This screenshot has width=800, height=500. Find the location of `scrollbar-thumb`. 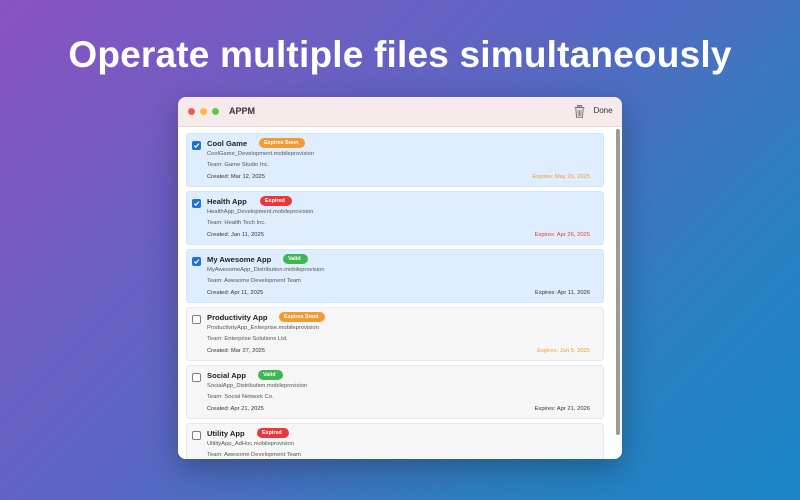

scrollbar-thumb is located at coordinates (618, 282).